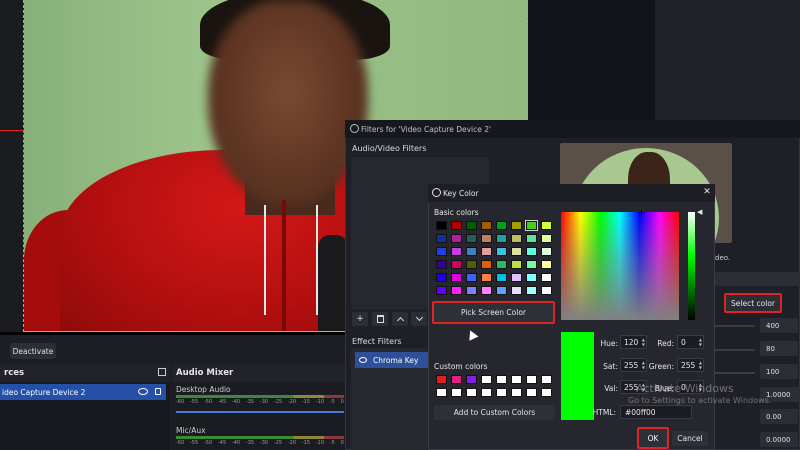 This screenshot has width=800, height=450. I want to click on lock-icon, so click(158, 391).